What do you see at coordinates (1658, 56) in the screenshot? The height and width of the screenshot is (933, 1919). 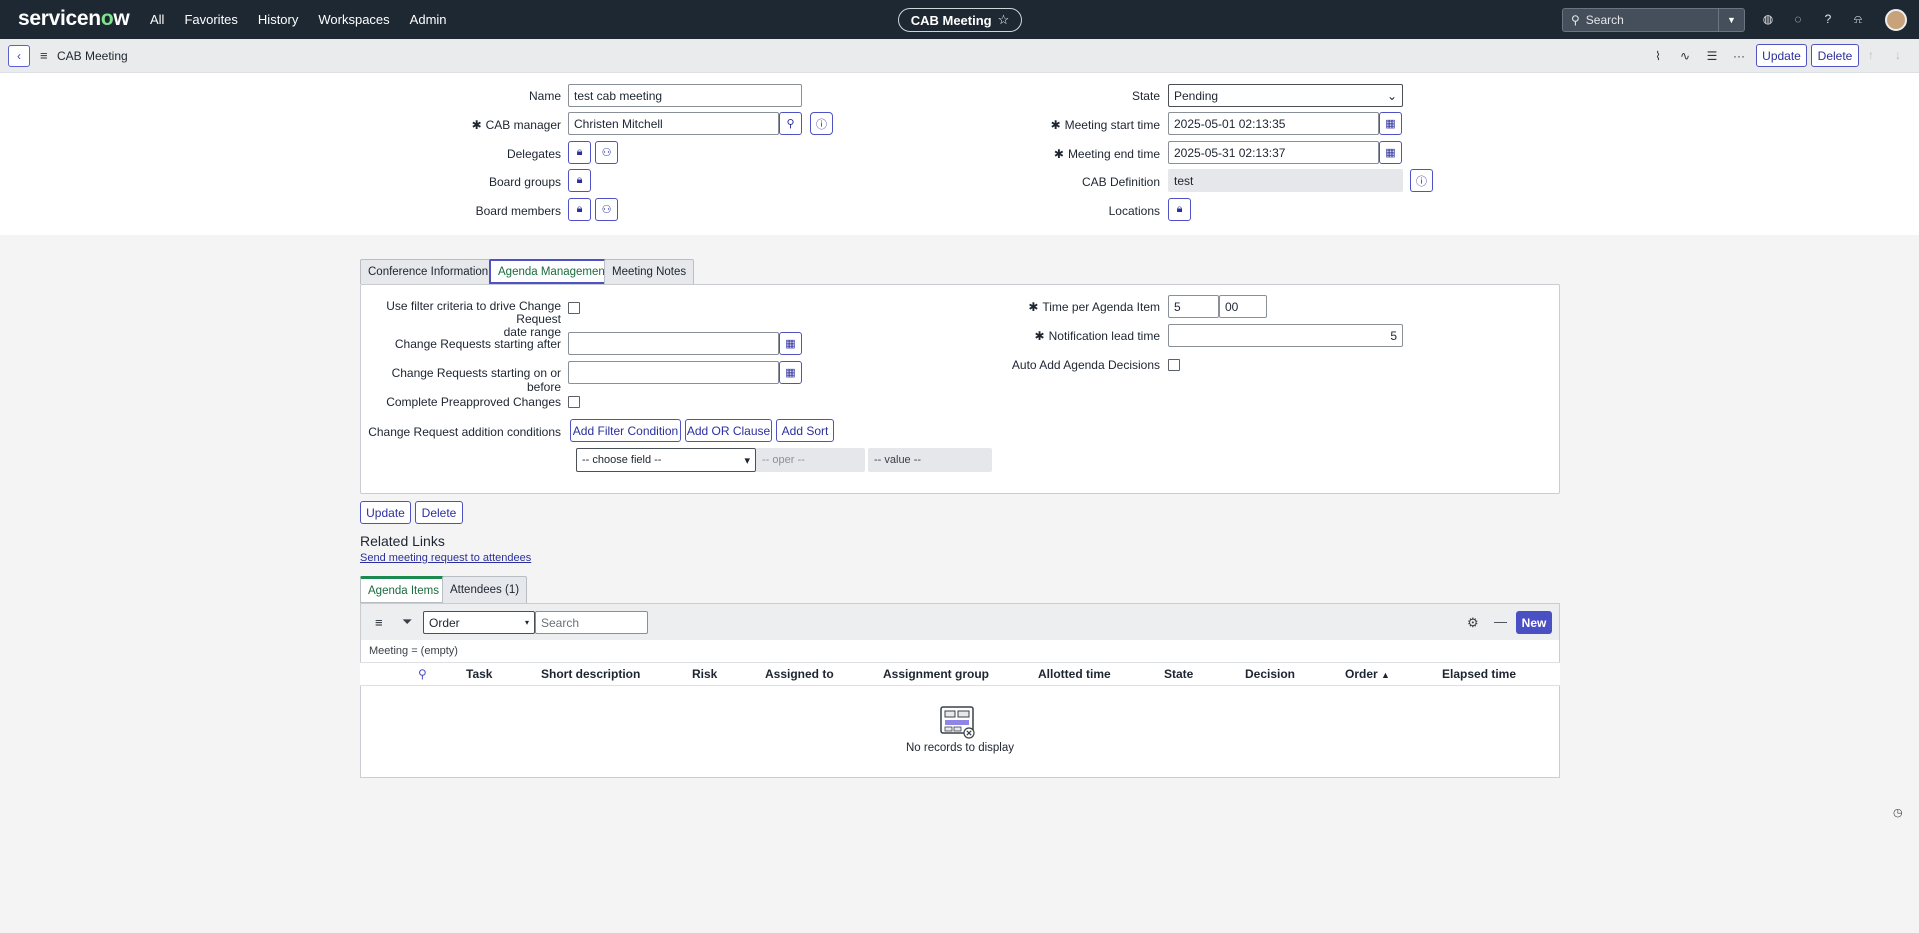 I see `paperclip-icon: ⌇` at bounding box center [1658, 56].